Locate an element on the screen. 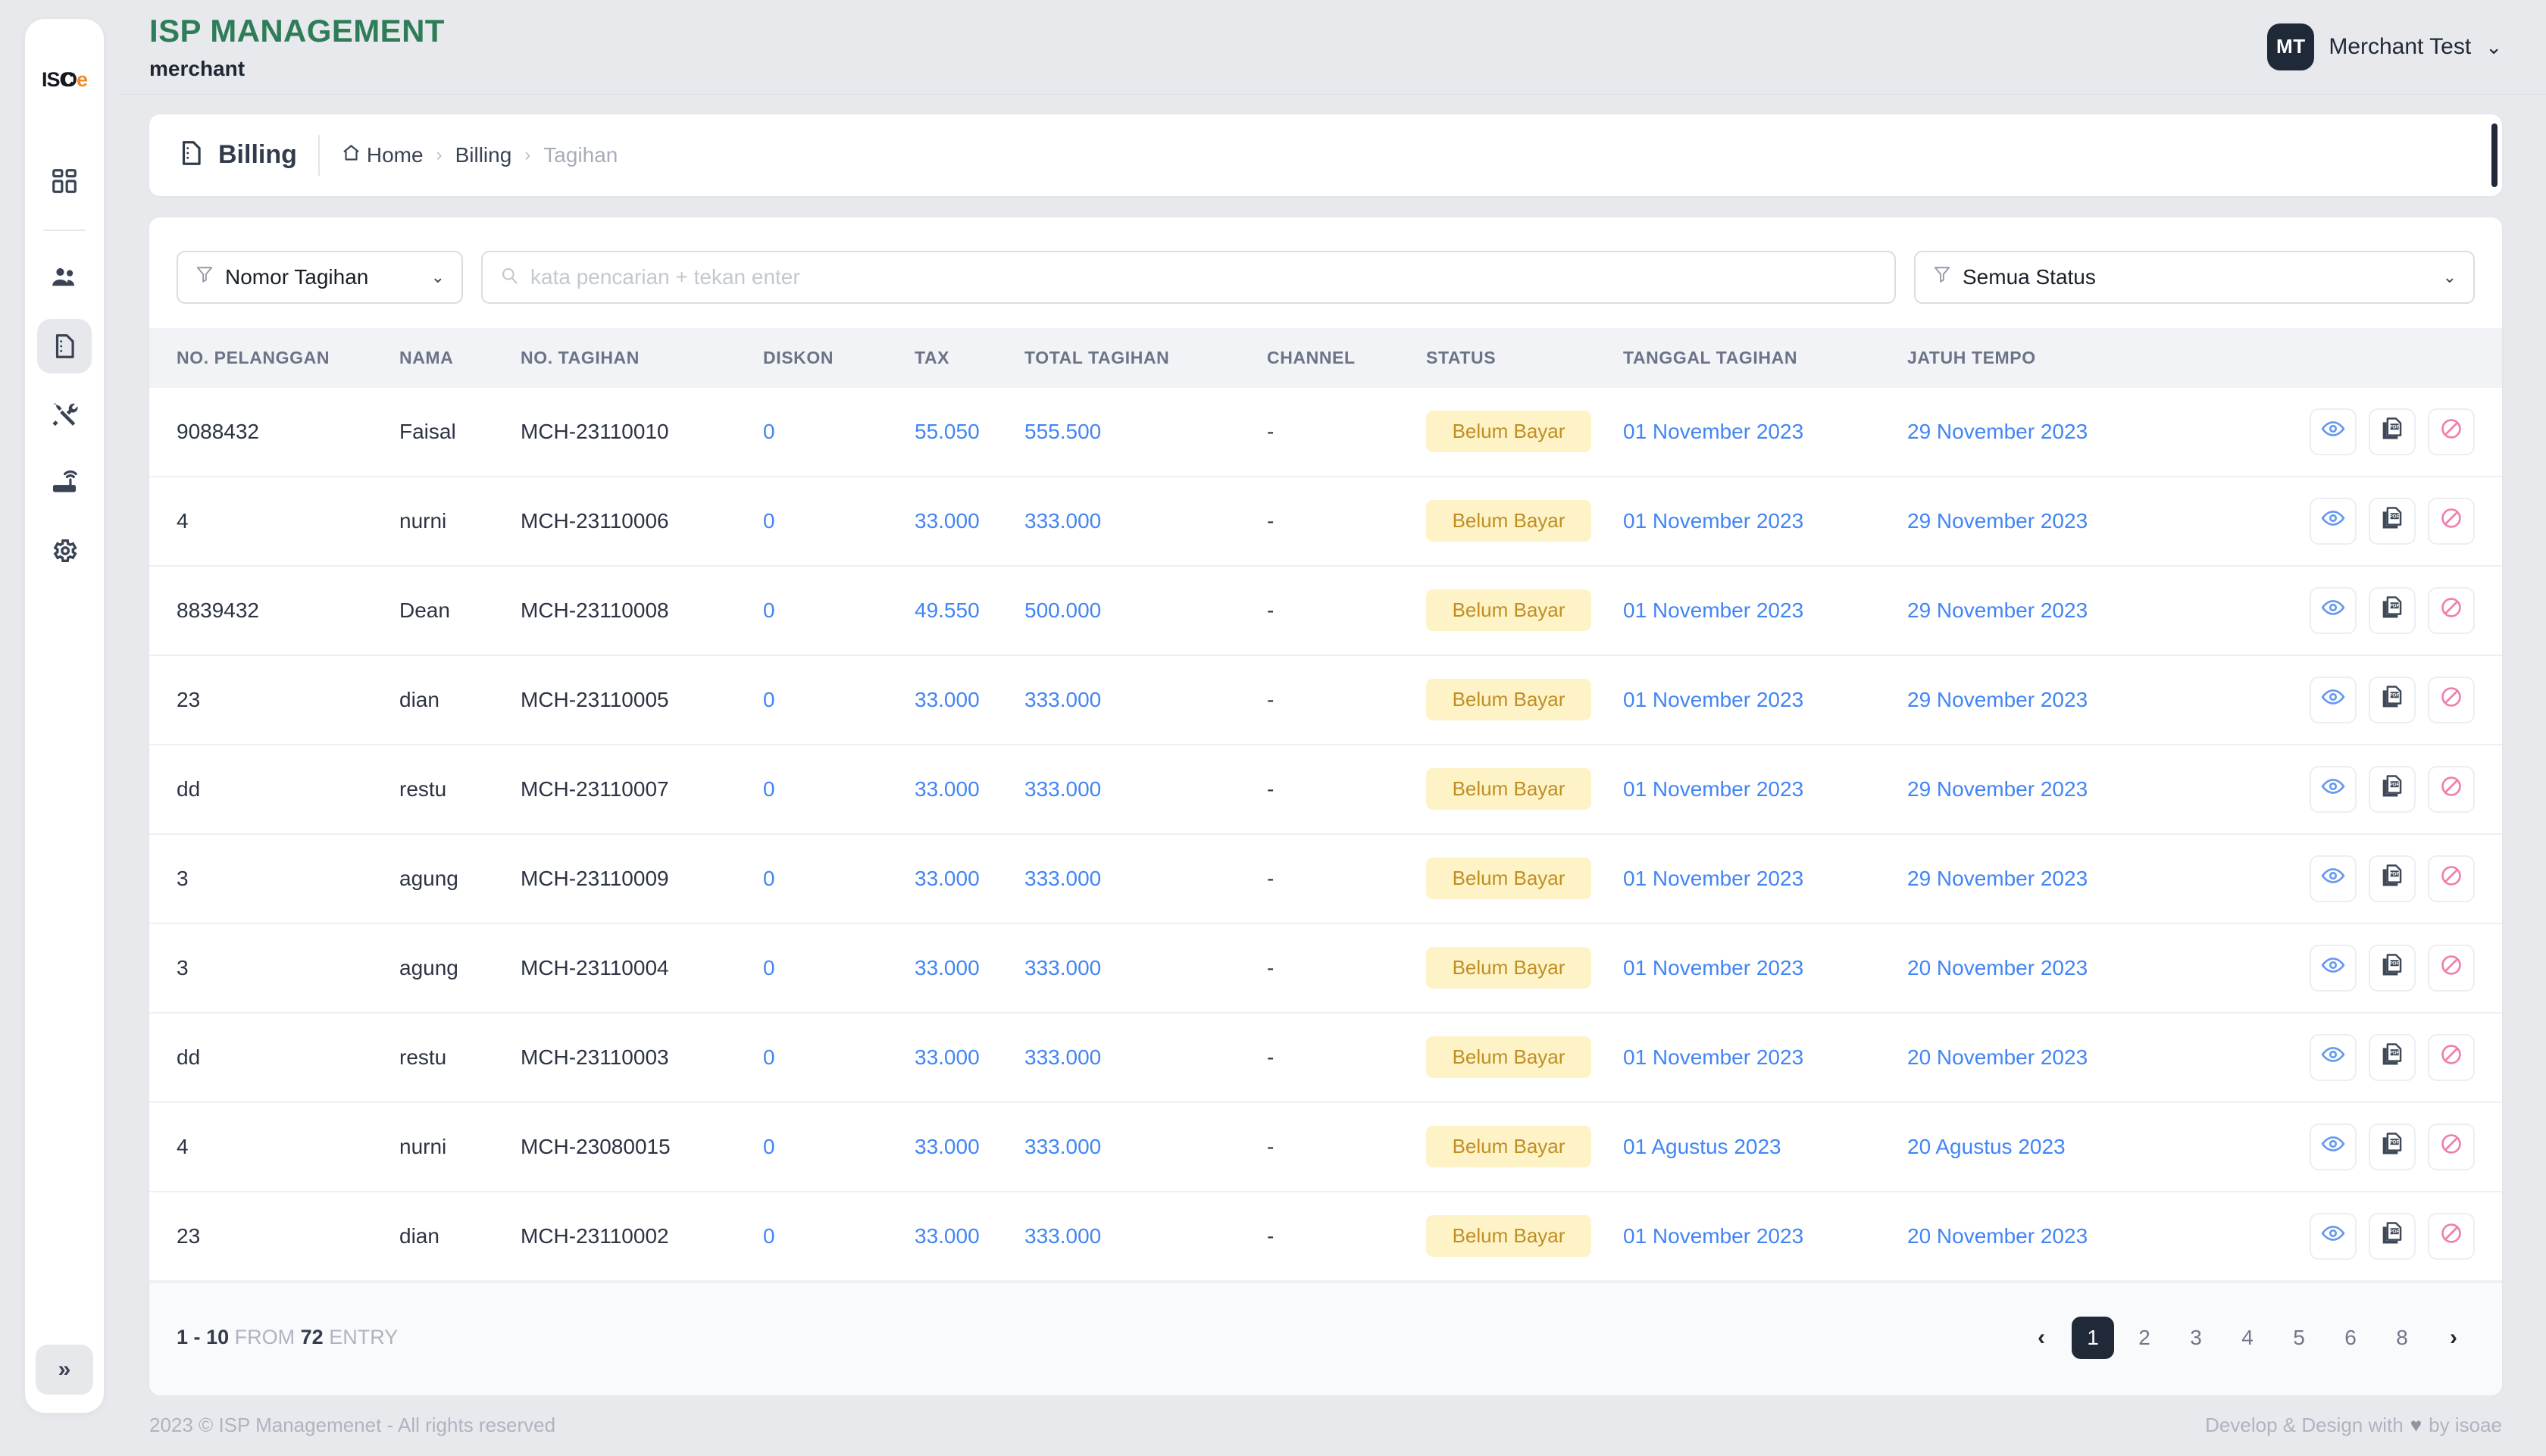 This screenshot has height=1456, width=2546. row-actions: PDF is located at coordinates (2348, 699).